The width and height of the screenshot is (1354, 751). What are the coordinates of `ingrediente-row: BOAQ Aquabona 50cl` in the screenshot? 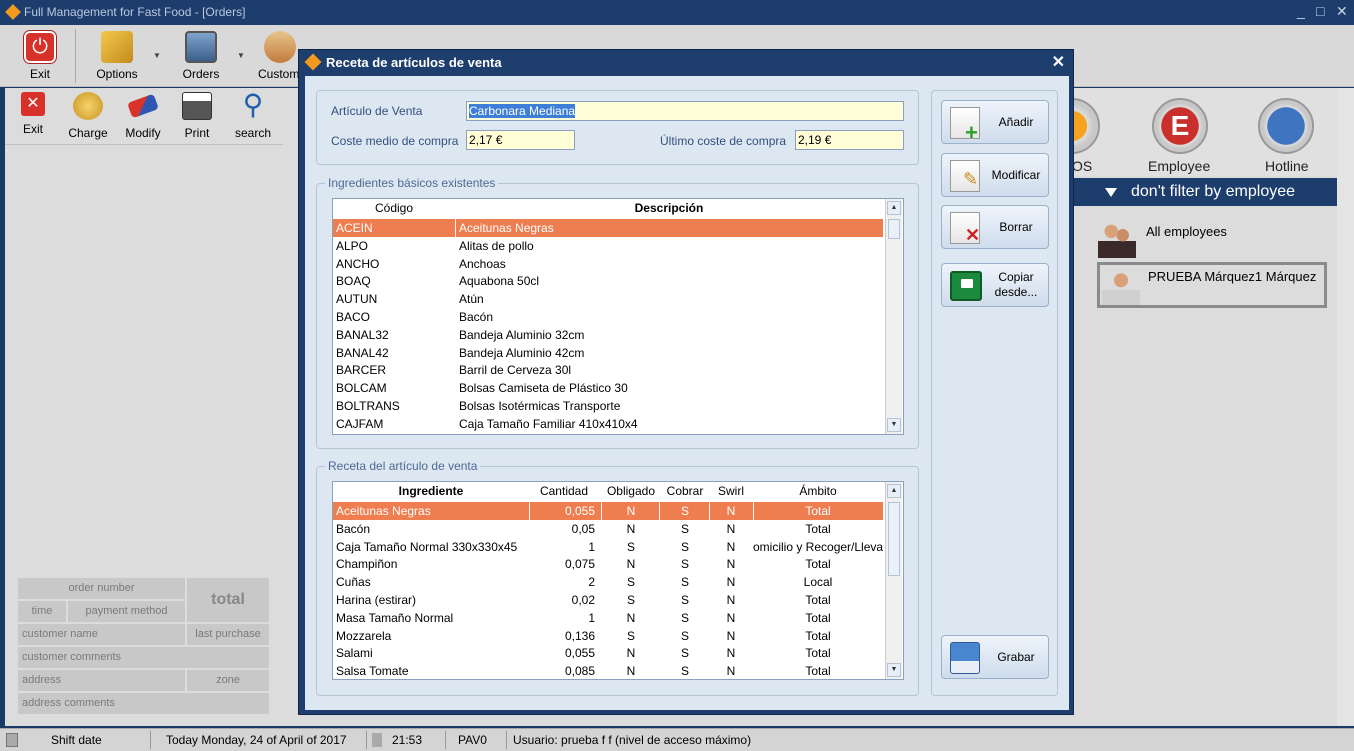 It's located at (608, 281).